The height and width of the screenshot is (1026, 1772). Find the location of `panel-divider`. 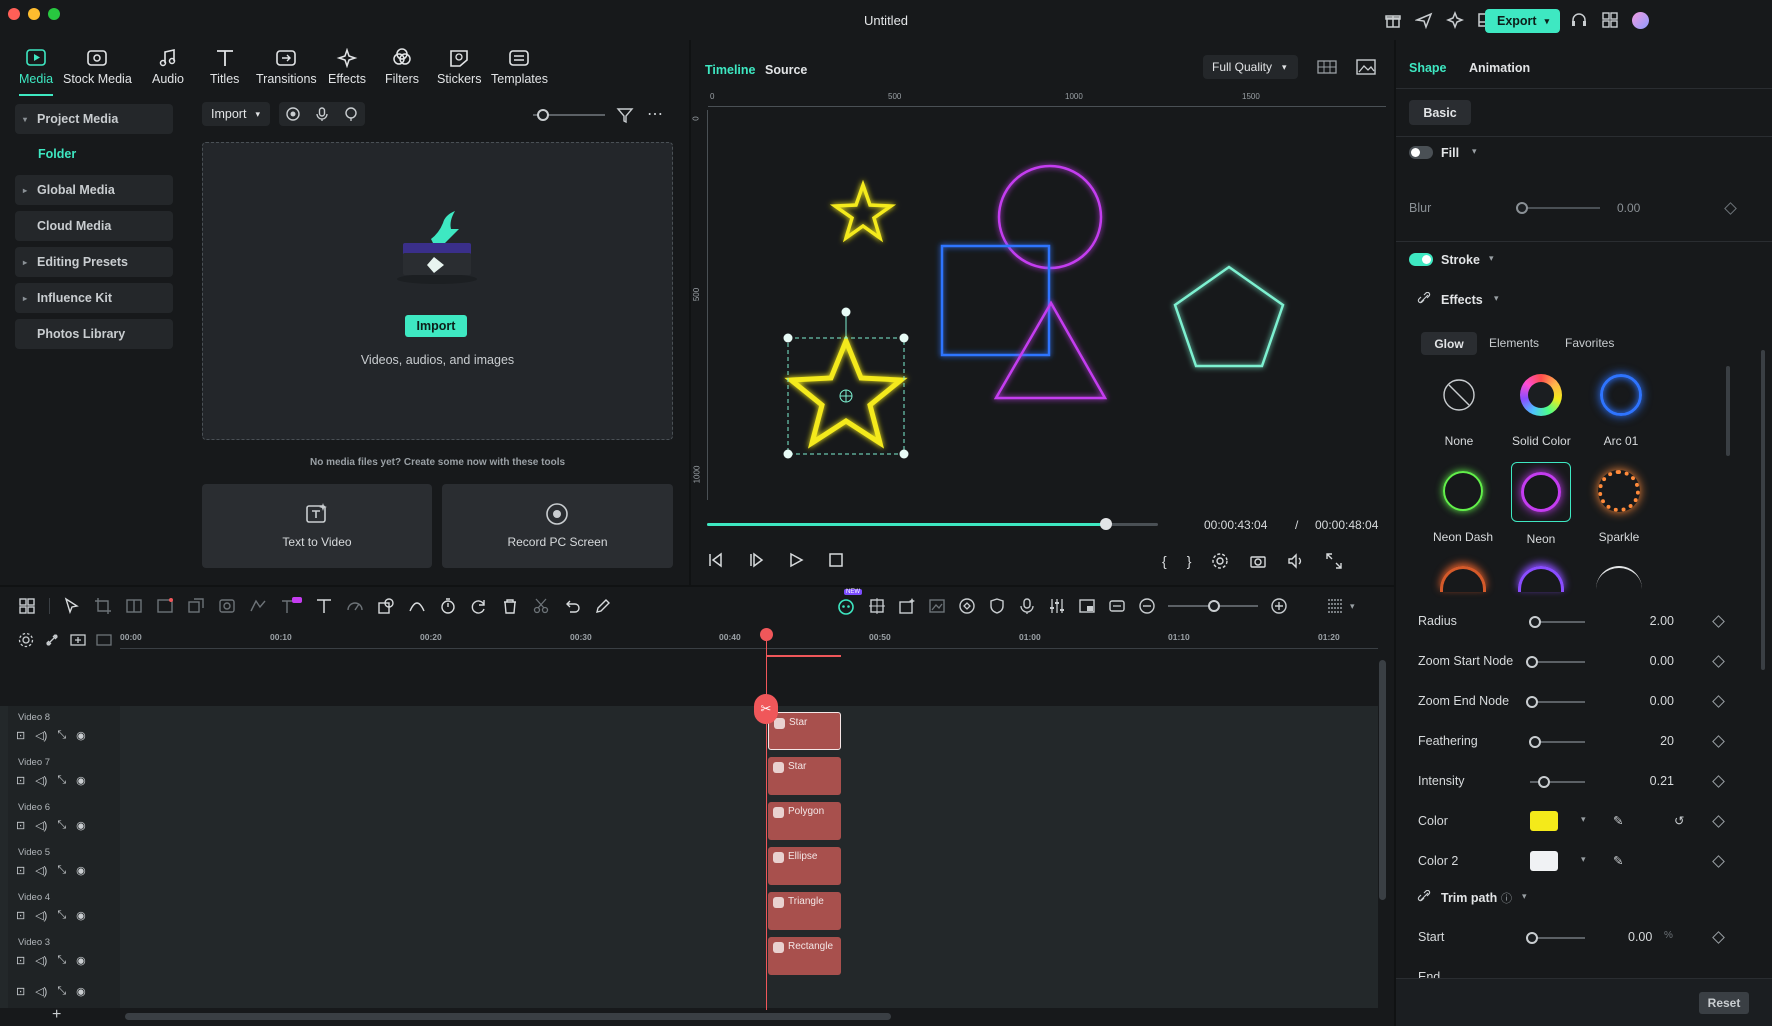

panel-divider is located at coordinates (690, 312).